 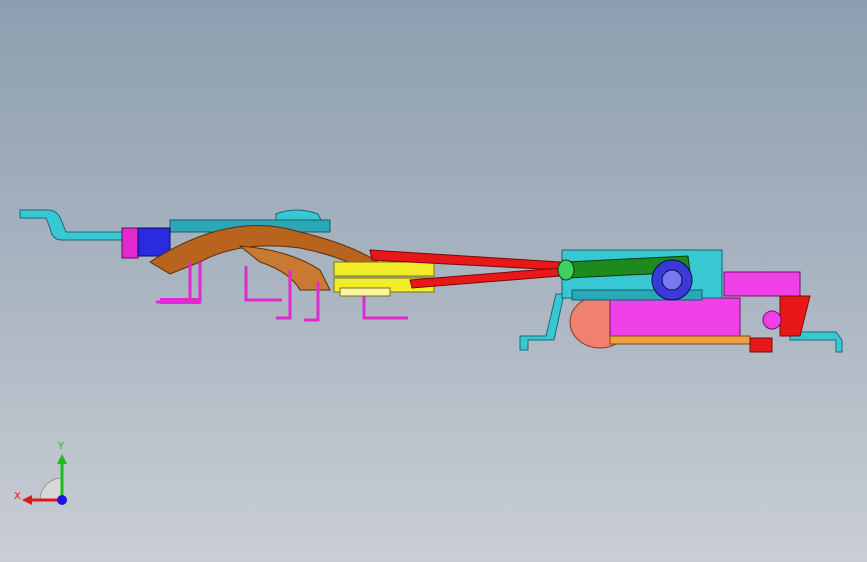 What do you see at coordinates (795, 316) in the screenshot?
I see `red-wedge` at bounding box center [795, 316].